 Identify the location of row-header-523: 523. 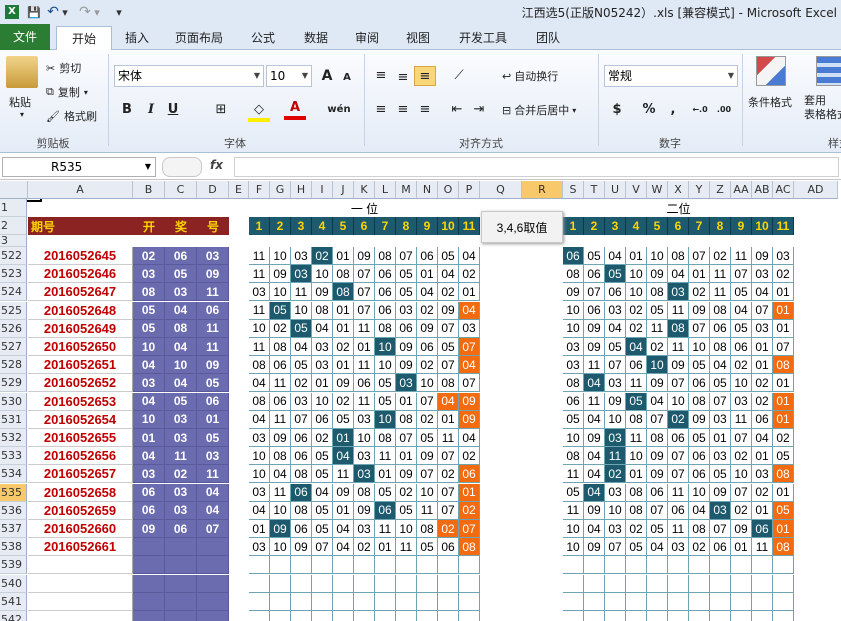
(13, 274).